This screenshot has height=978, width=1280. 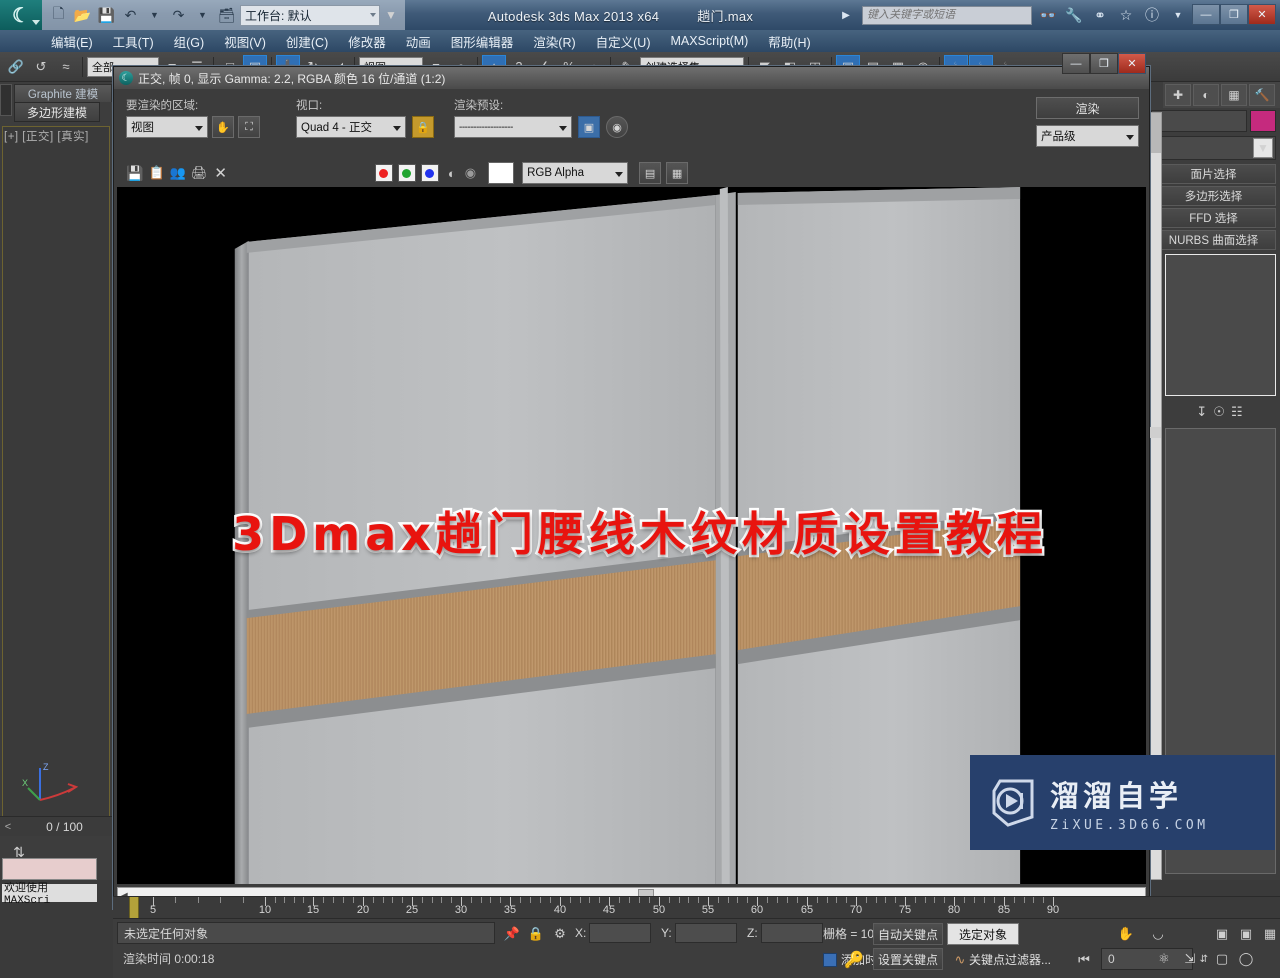 What do you see at coordinates (16, 67) in the screenshot?
I see `select-and-link-icon: 🔗` at bounding box center [16, 67].